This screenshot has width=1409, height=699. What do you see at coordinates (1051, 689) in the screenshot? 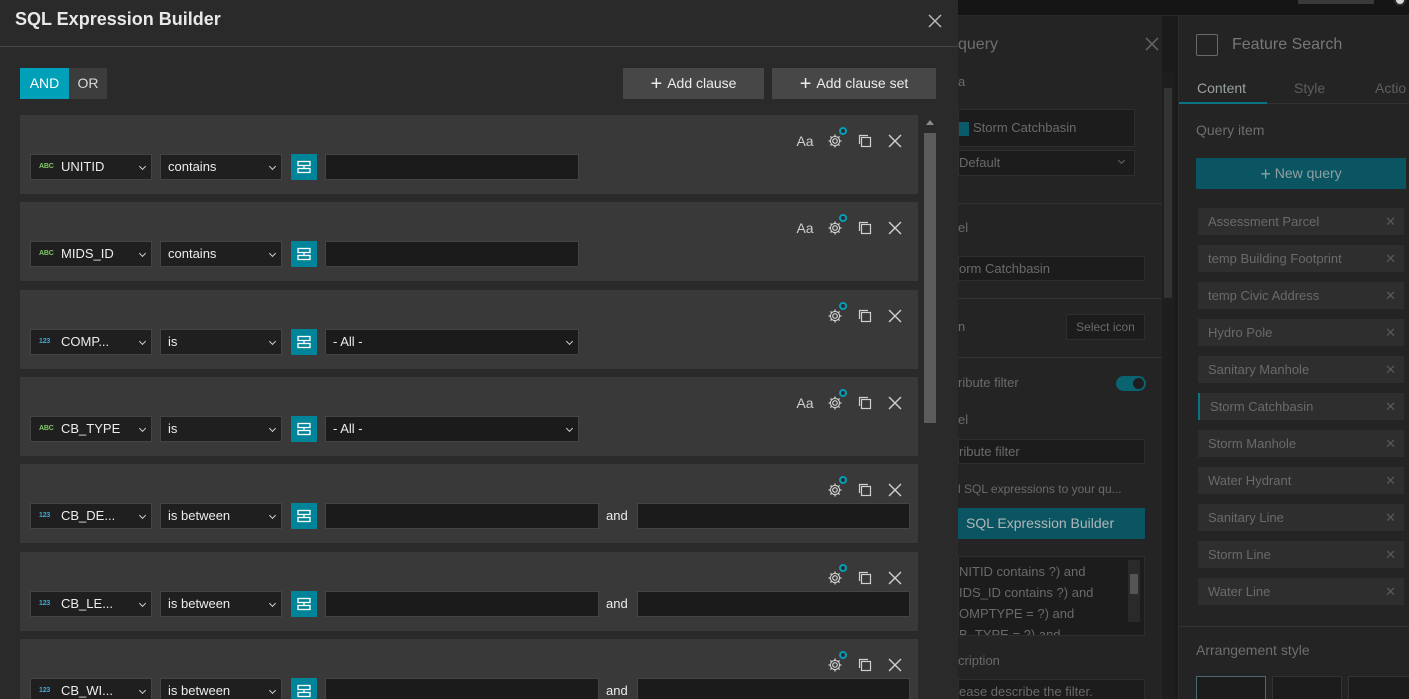
I see `description-input: ease describe the filter.` at bounding box center [1051, 689].